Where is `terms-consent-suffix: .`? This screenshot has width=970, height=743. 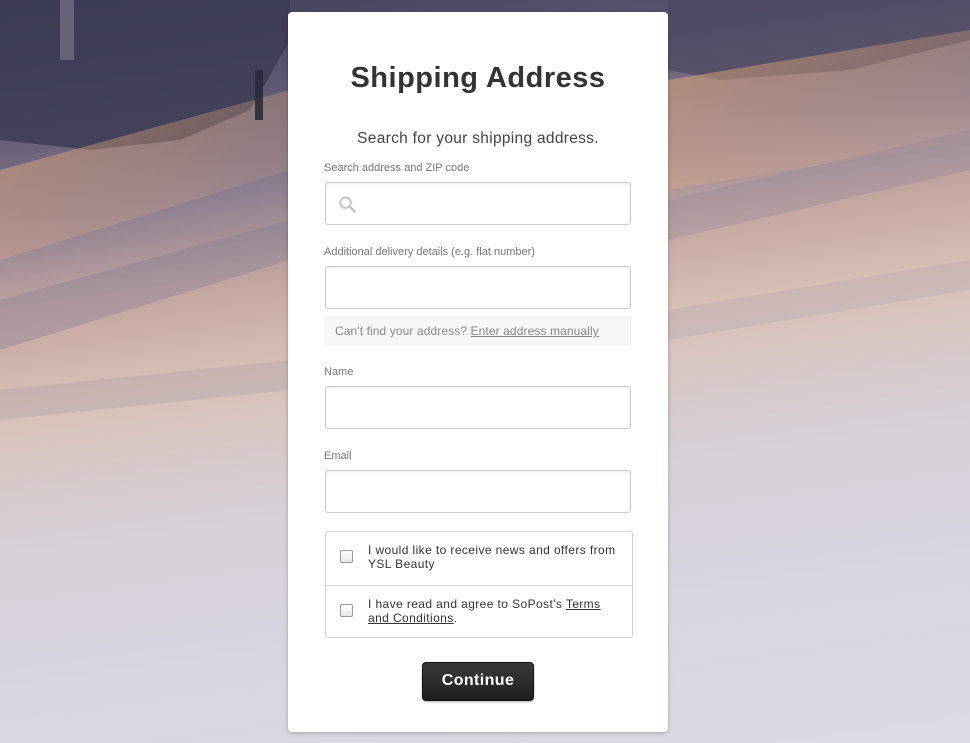
terms-consent-suffix: . is located at coordinates (455, 618).